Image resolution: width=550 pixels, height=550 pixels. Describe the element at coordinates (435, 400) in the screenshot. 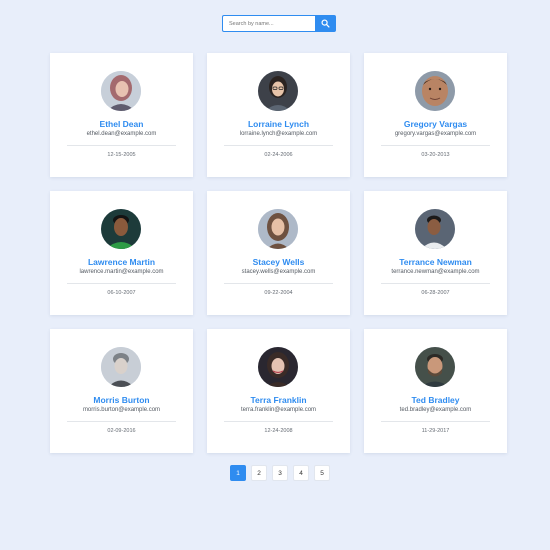

I see `user-name: Ted Bradley` at that location.